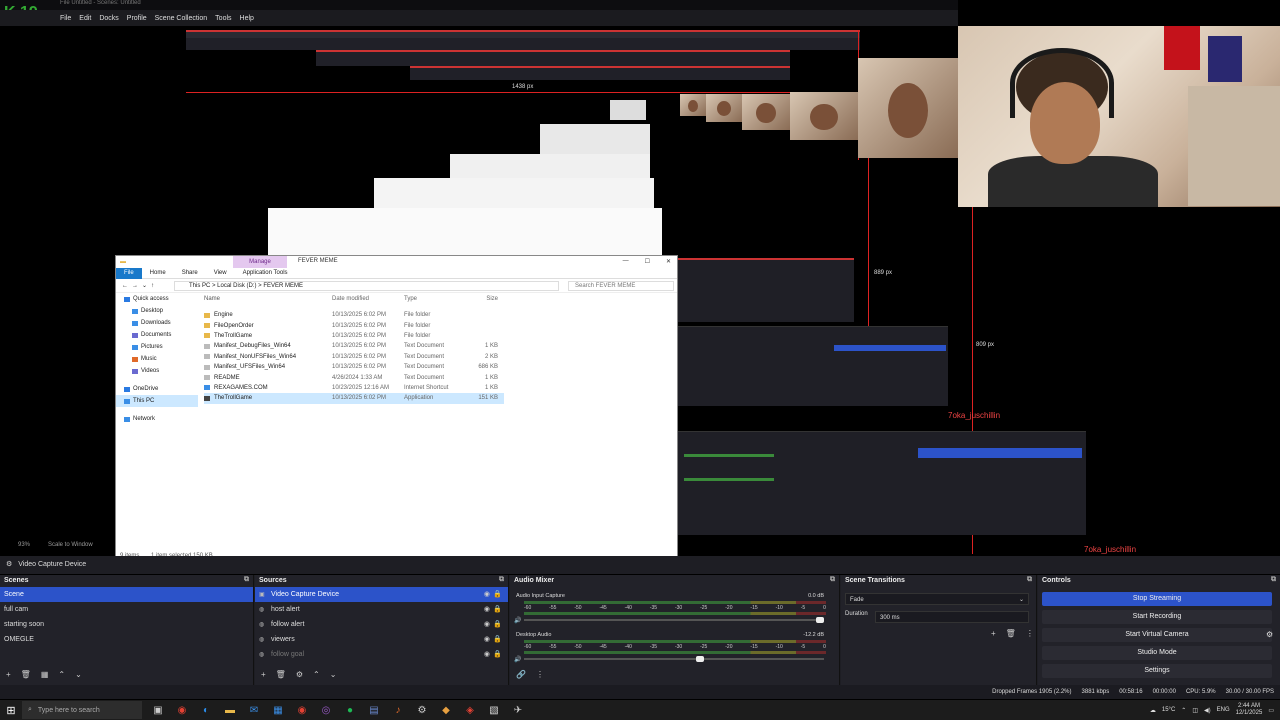 This screenshot has height=720, width=1280. Describe the element at coordinates (381, 609) in the screenshot. I see `source-item: ◍ host alert ◉ 🔒` at that location.